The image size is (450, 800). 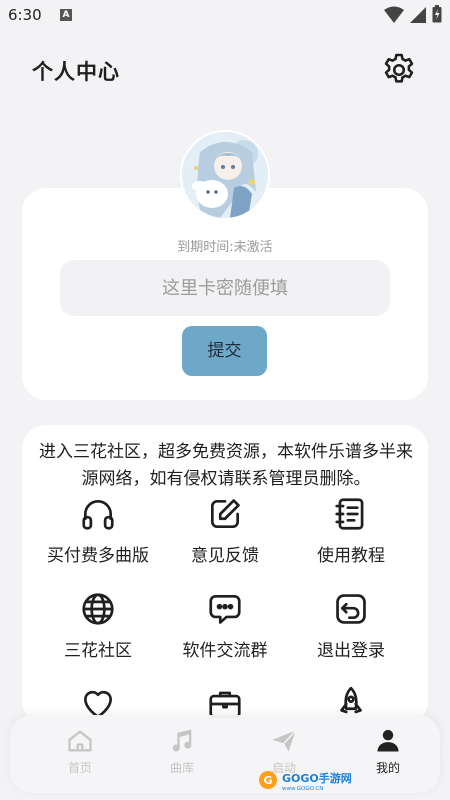 I want to click on nav-item-home: 首页, so click(x=80, y=751).